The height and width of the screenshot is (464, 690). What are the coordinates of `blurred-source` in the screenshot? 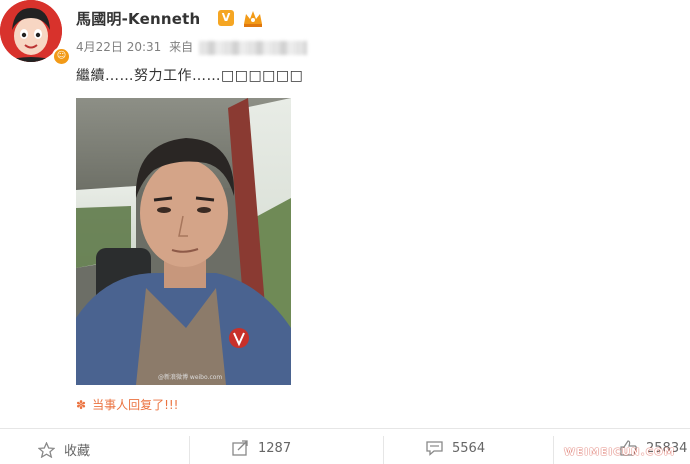 It's located at (253, 47).